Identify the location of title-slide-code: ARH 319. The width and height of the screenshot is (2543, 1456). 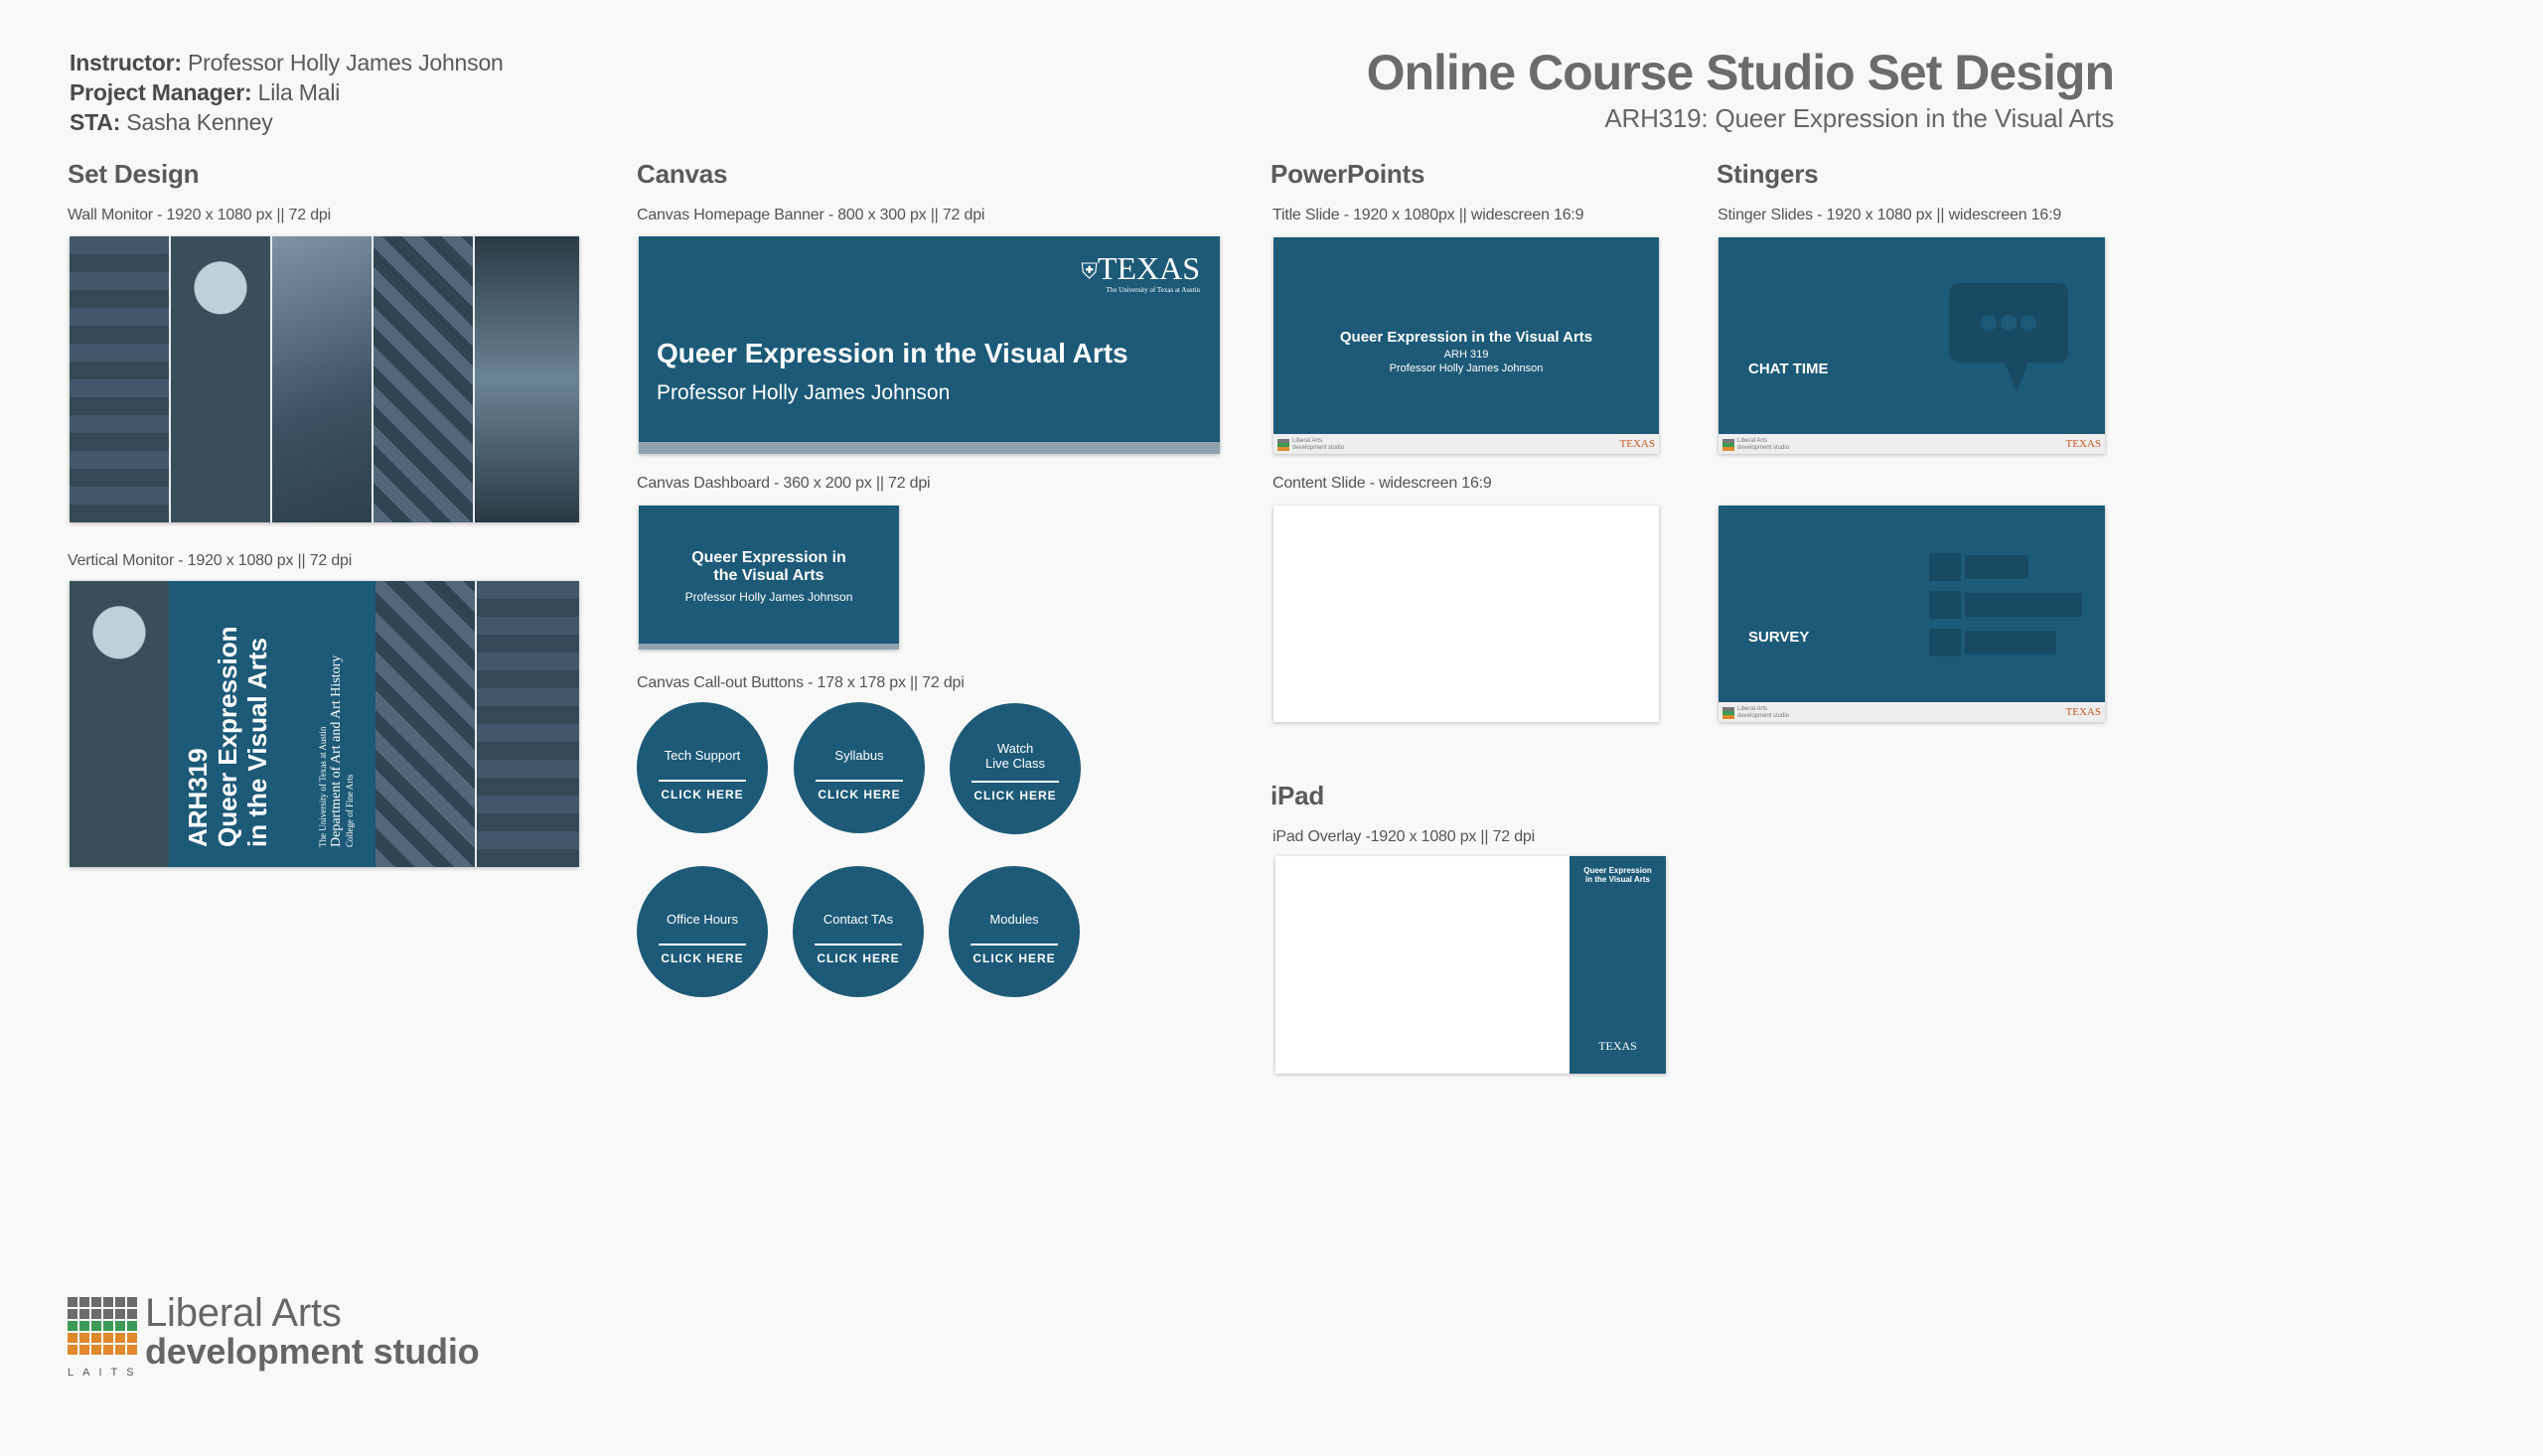
(1466, 355).